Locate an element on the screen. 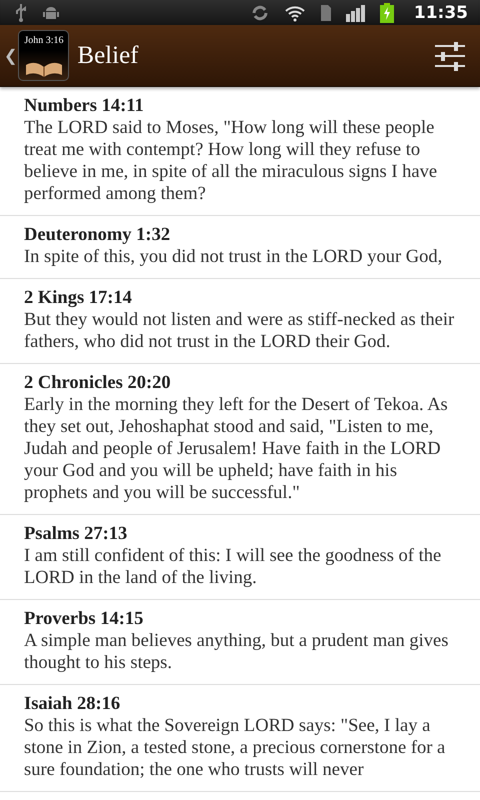  settings-button is located at coordinates (450, 55).